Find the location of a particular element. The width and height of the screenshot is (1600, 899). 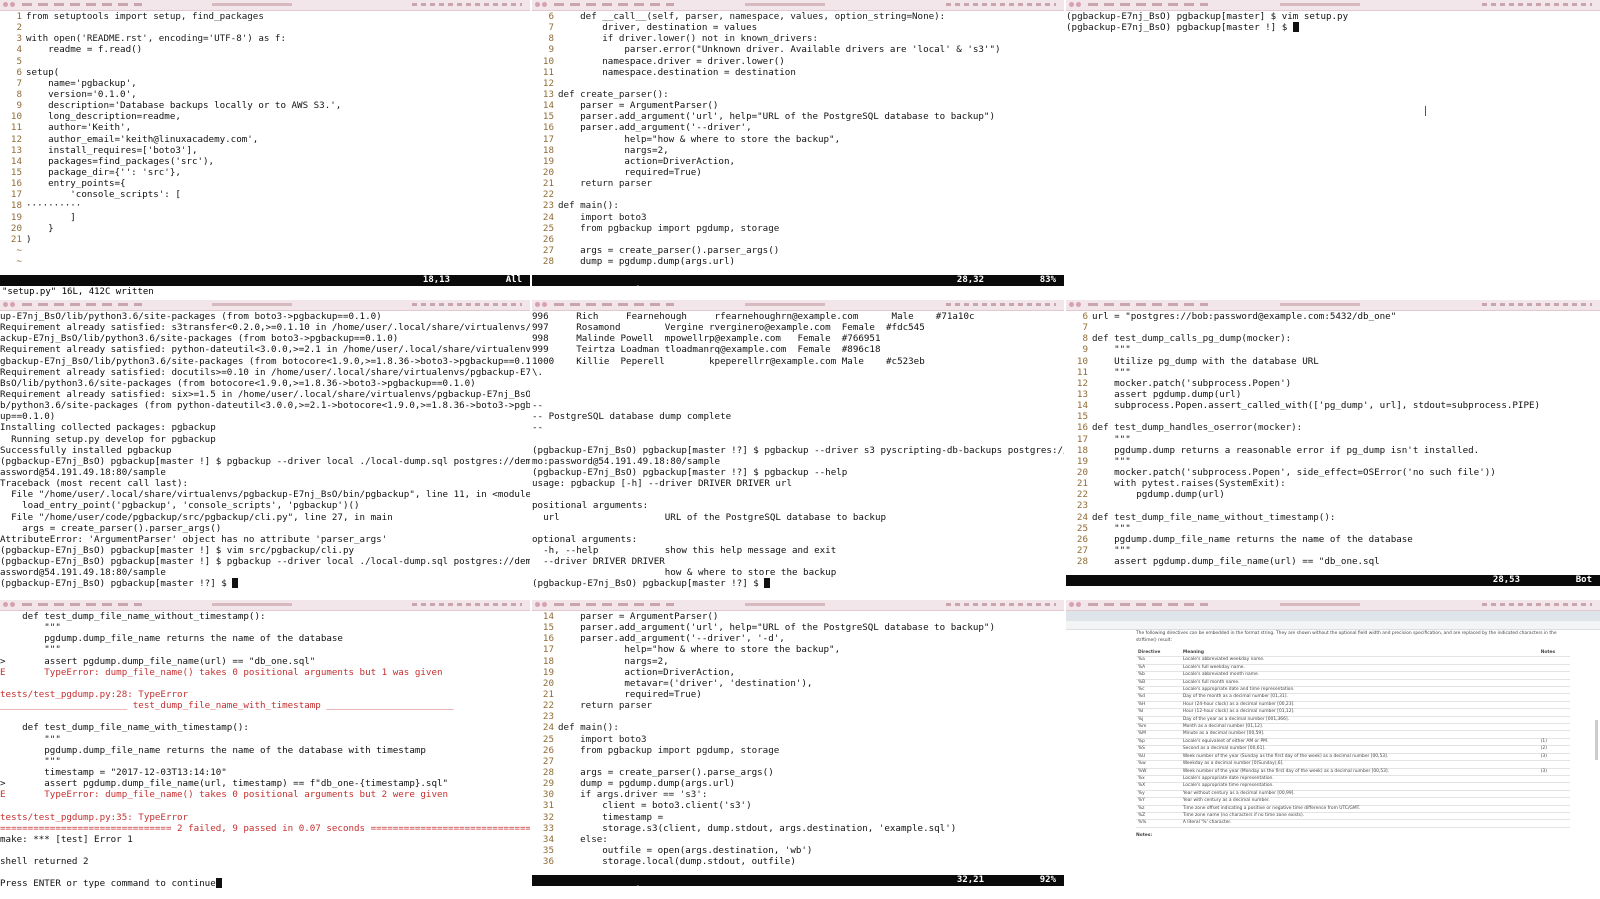

line-number: 15 is located at coordinates (1082, 417).